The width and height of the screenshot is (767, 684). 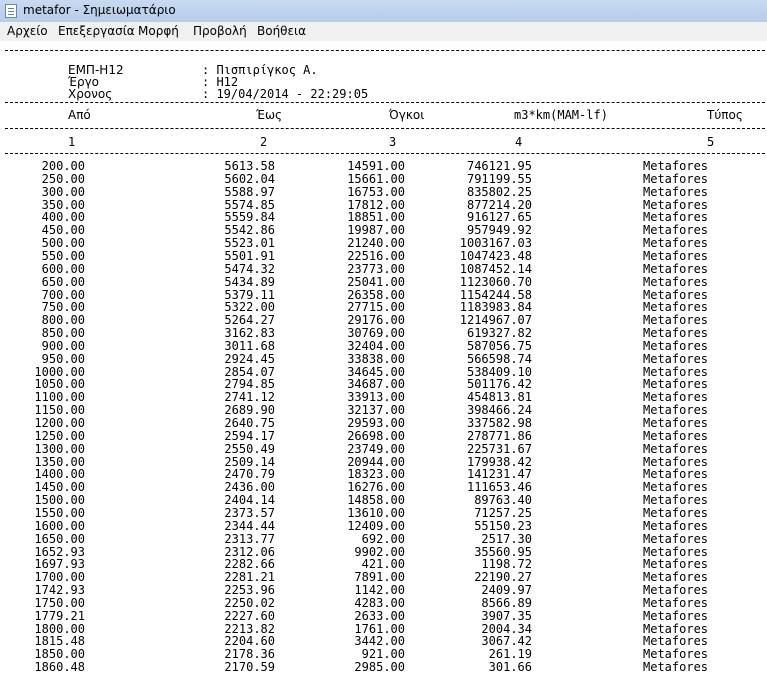 I want to click on notepad-icon, so click(x=11, y=11).